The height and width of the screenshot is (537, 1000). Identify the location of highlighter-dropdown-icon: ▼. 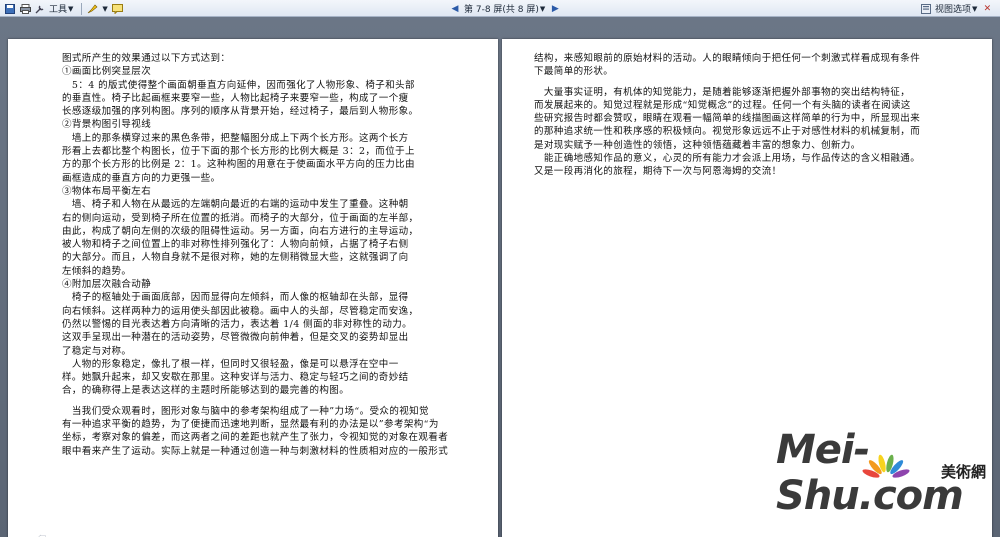
(104, 9).